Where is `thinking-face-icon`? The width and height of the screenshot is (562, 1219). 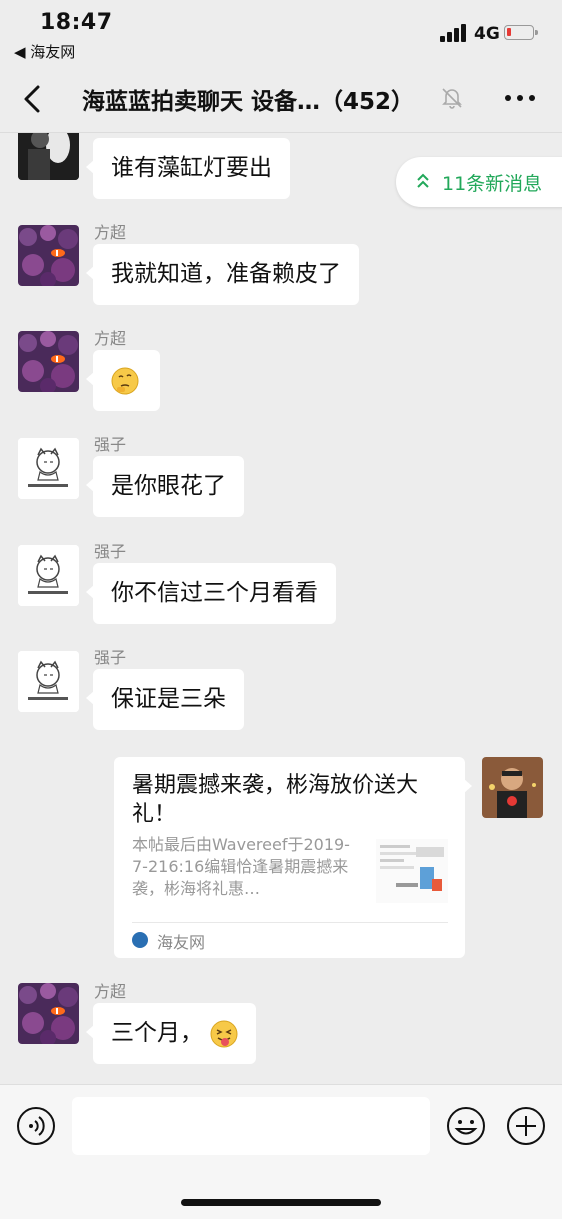 thinking-face-icon is located at coordinates (125, 380).